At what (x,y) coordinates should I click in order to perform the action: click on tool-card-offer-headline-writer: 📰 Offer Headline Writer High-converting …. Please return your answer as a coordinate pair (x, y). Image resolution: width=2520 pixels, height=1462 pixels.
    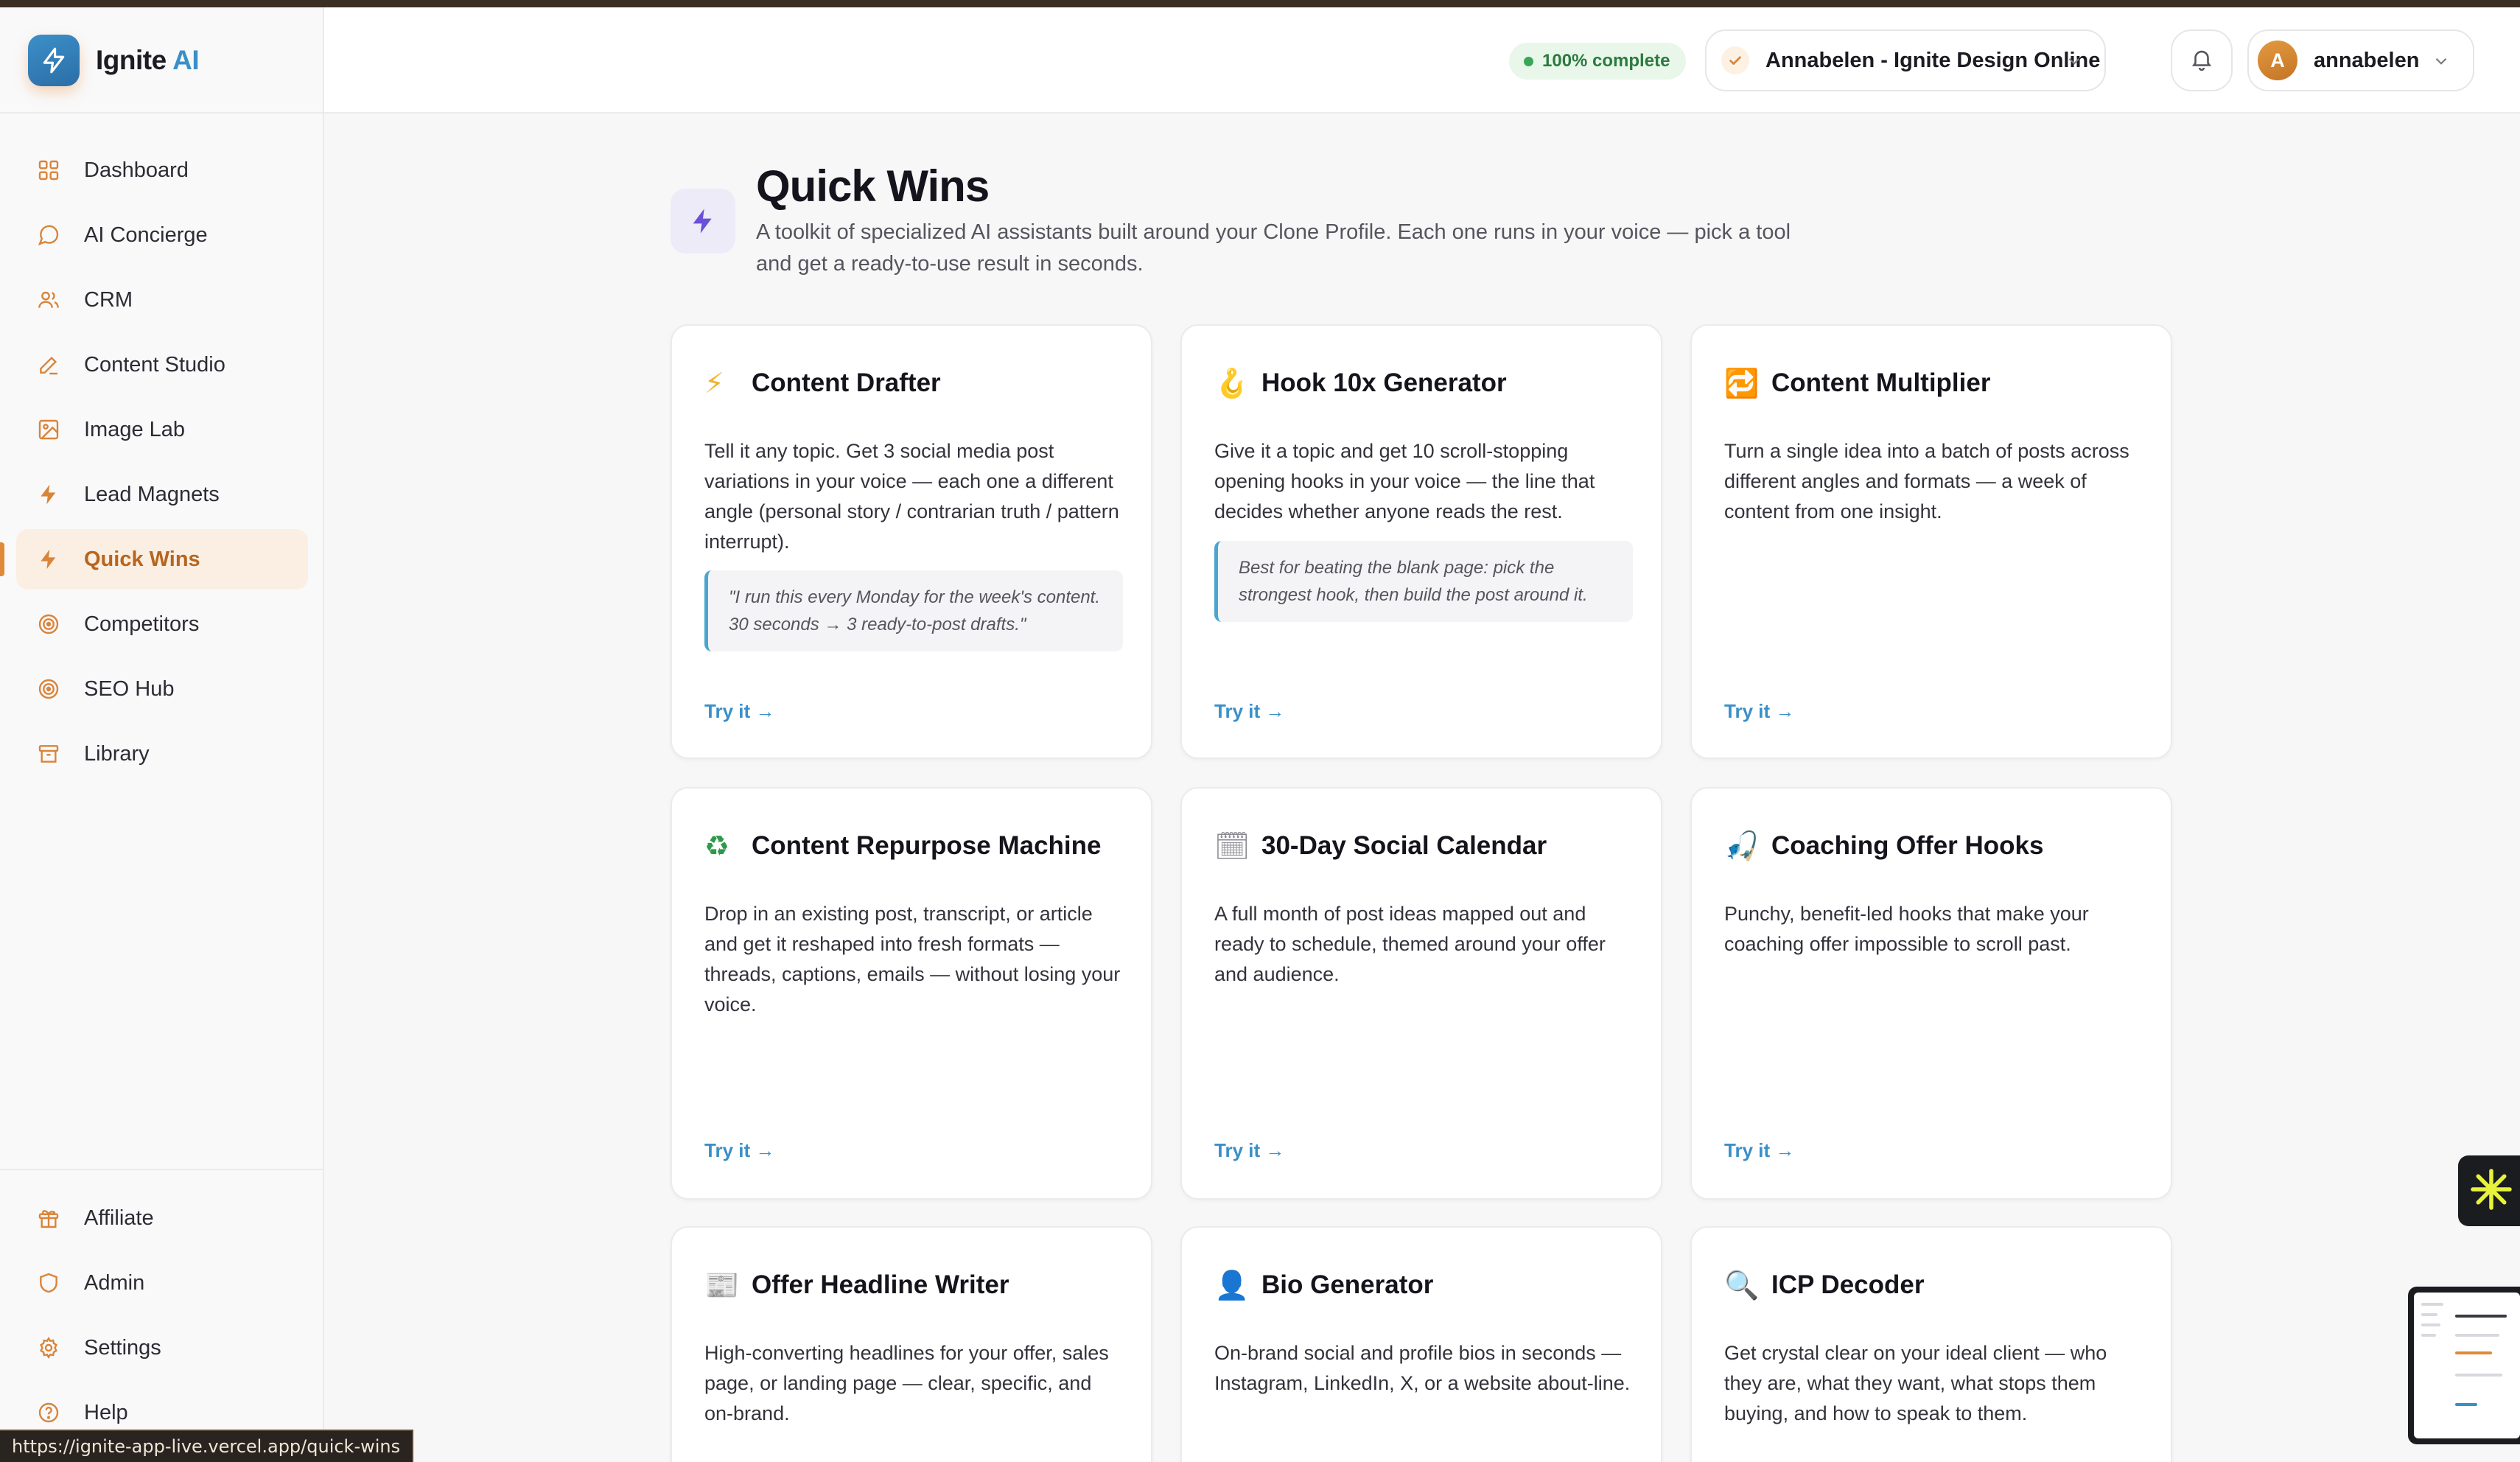
    Looking at the image, I should click on (912, 1344).